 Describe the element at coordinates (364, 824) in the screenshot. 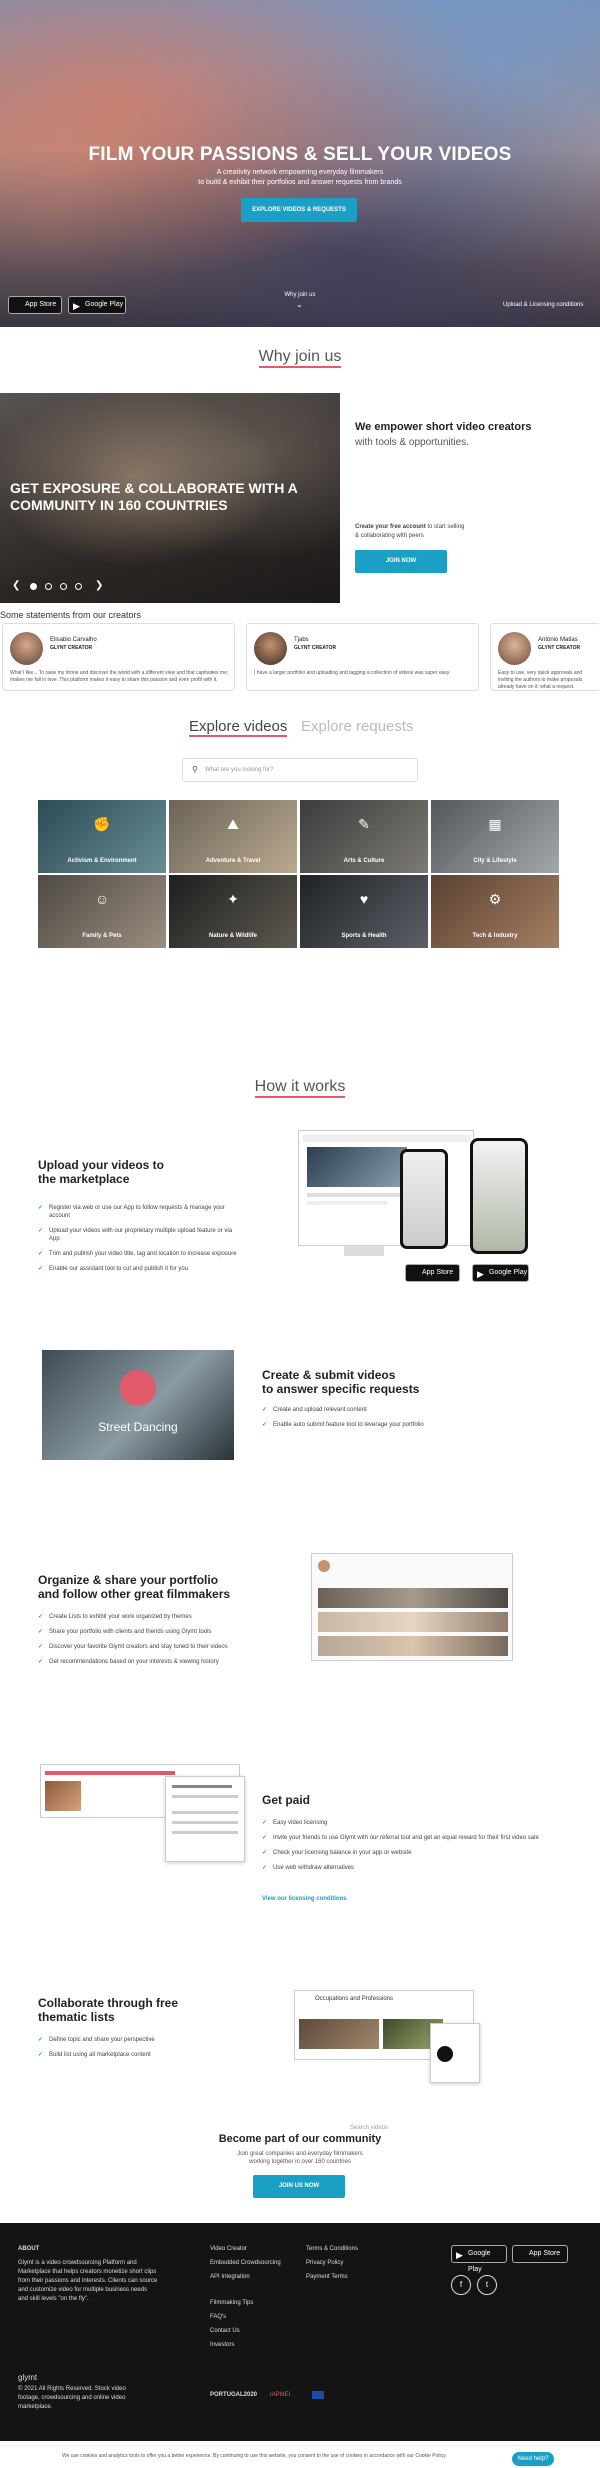

I see `palette-icon: ✎` at that location.